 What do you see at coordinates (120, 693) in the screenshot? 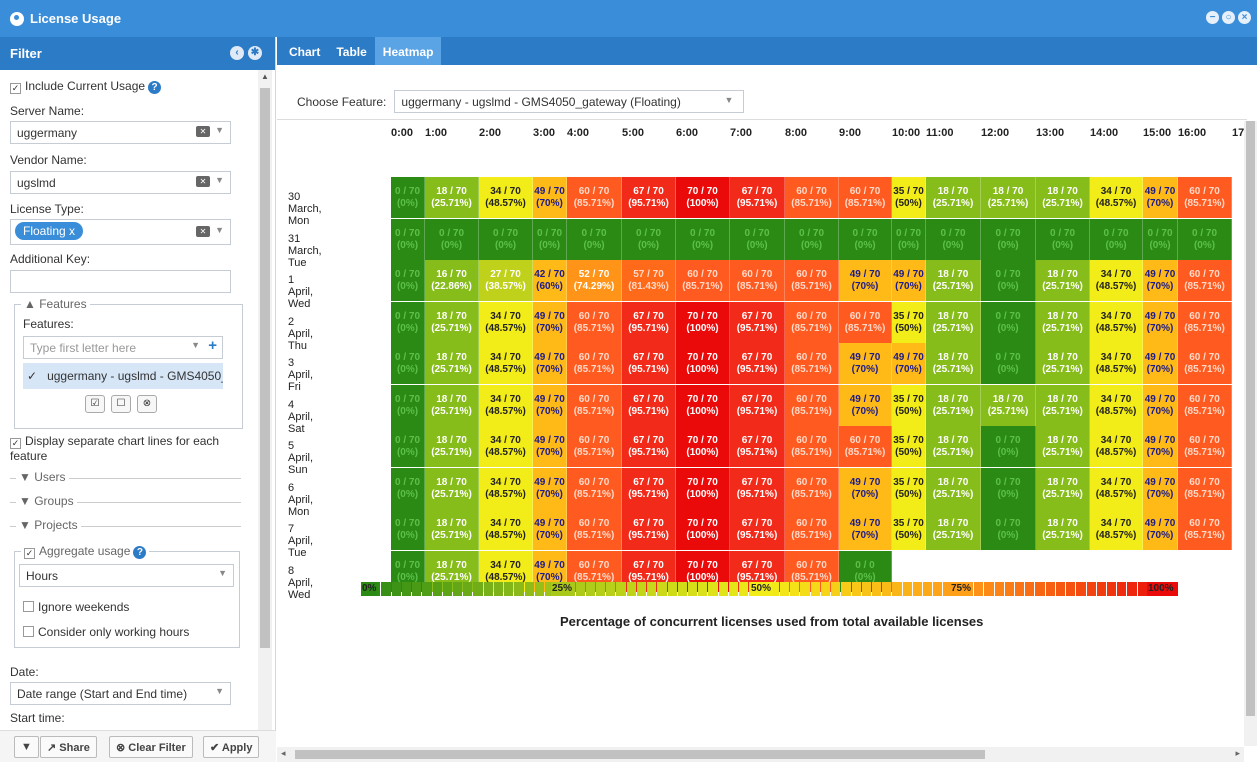
I see `date-select: Date range (Start and End time) ▼` at bounding box center [120, 693].